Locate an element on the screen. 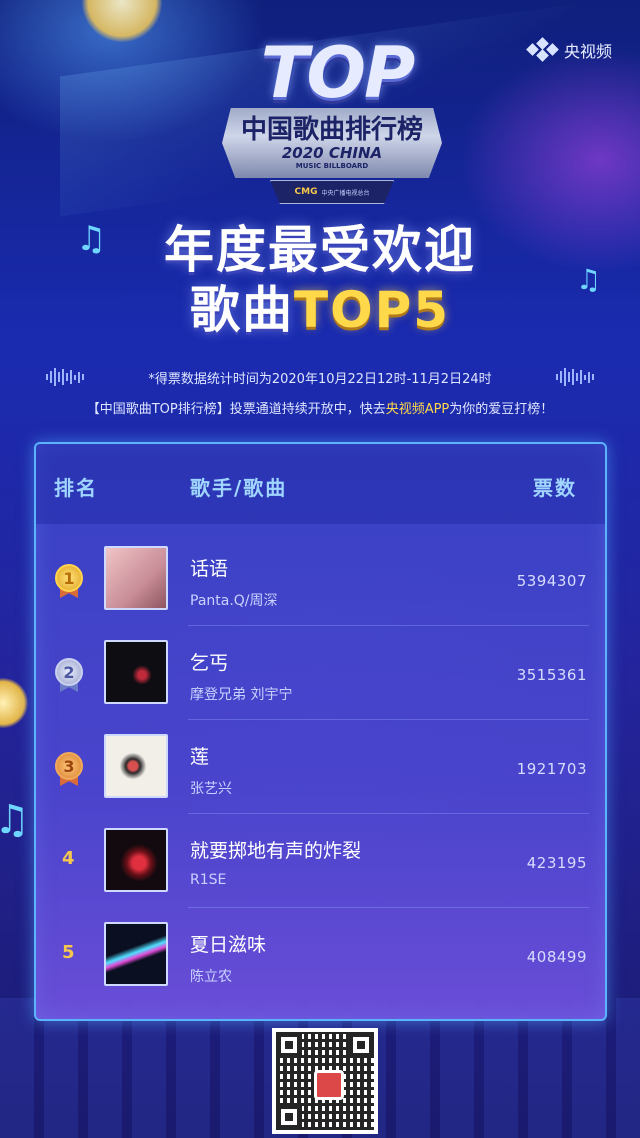 The width and height of the screenshot is (640, 1138). song-artist: 摩登兄弟 刘宇宁 is located at coordinates (241, 695).